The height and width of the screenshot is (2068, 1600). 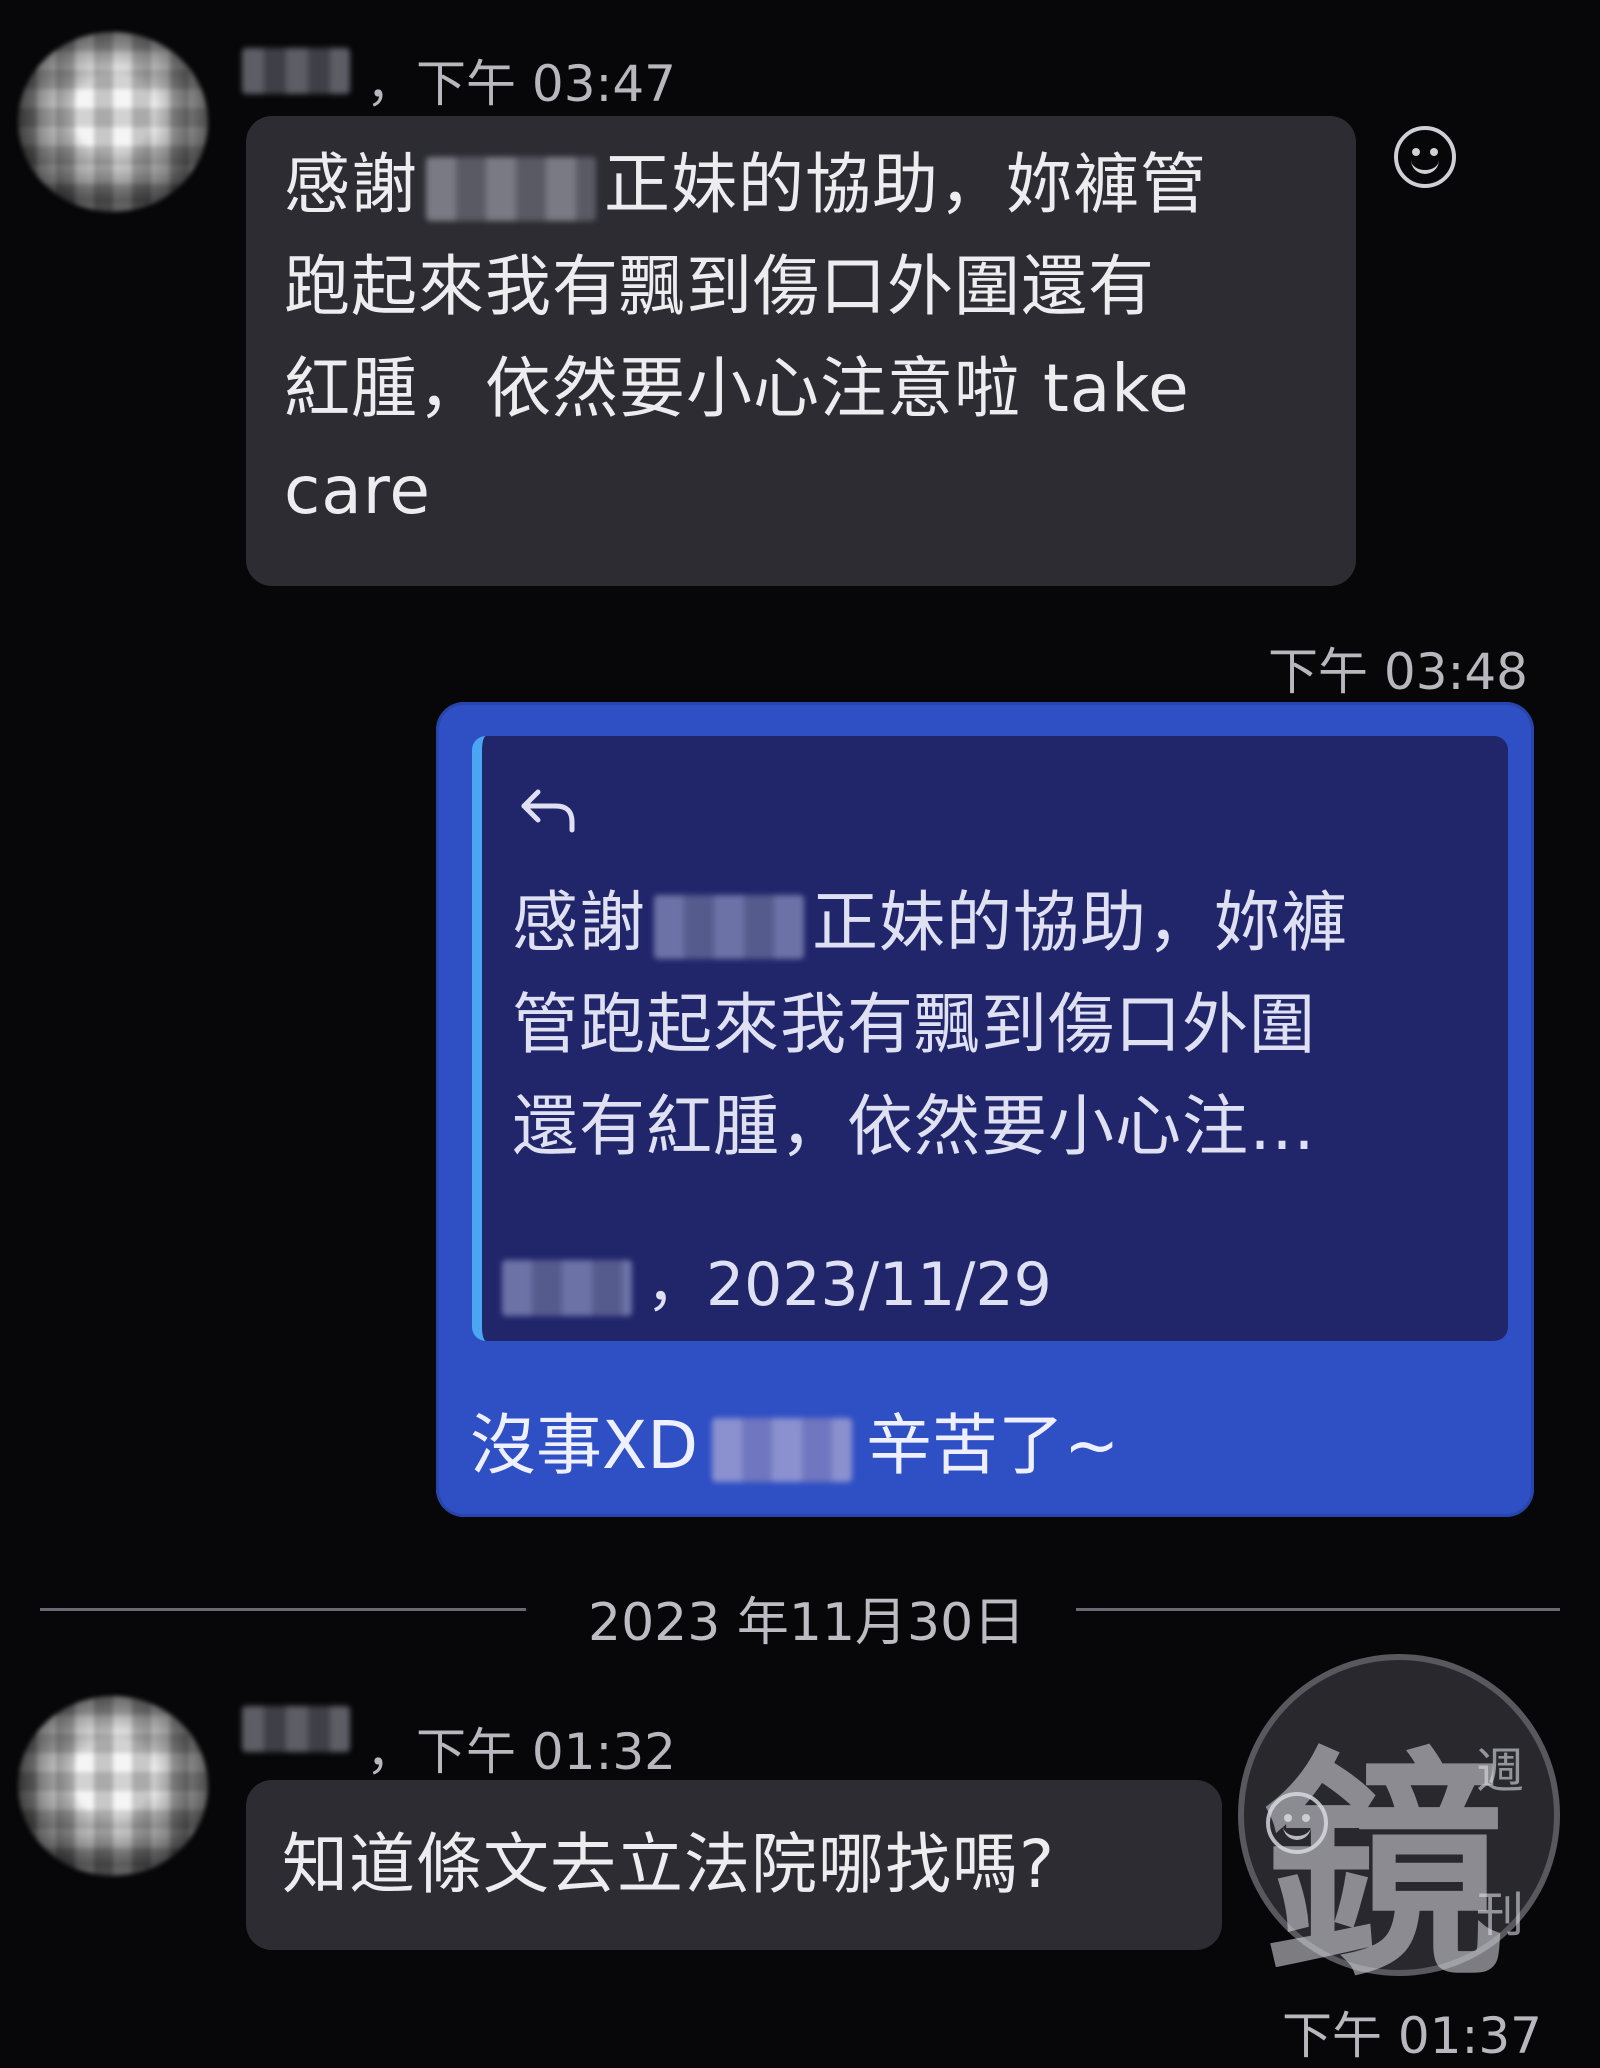 I want to click on message-line: 紅腫，依然要小心注意啦 take, so click(x=737, y=388).